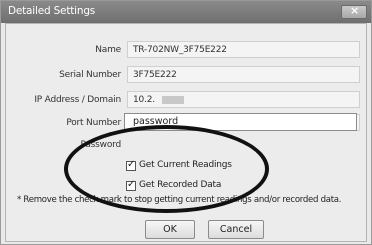 The width and height of the screenshot is (372, 245). What do you see at coordinates (131, 185) in the screenshot?
I see `get-recorded-data-checkbox` at bounding box center [131, 185].